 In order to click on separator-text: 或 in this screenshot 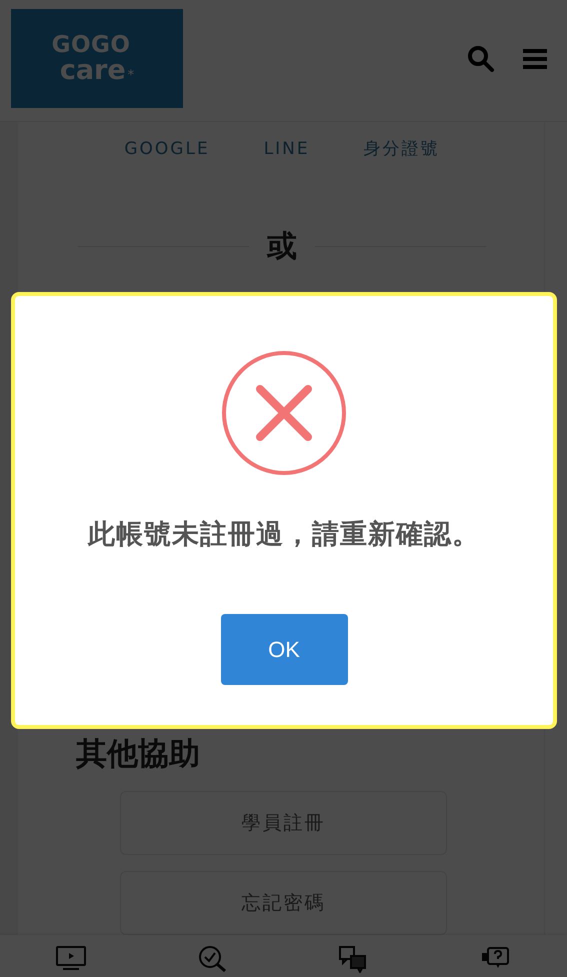, I will do `click(282, 247)`.